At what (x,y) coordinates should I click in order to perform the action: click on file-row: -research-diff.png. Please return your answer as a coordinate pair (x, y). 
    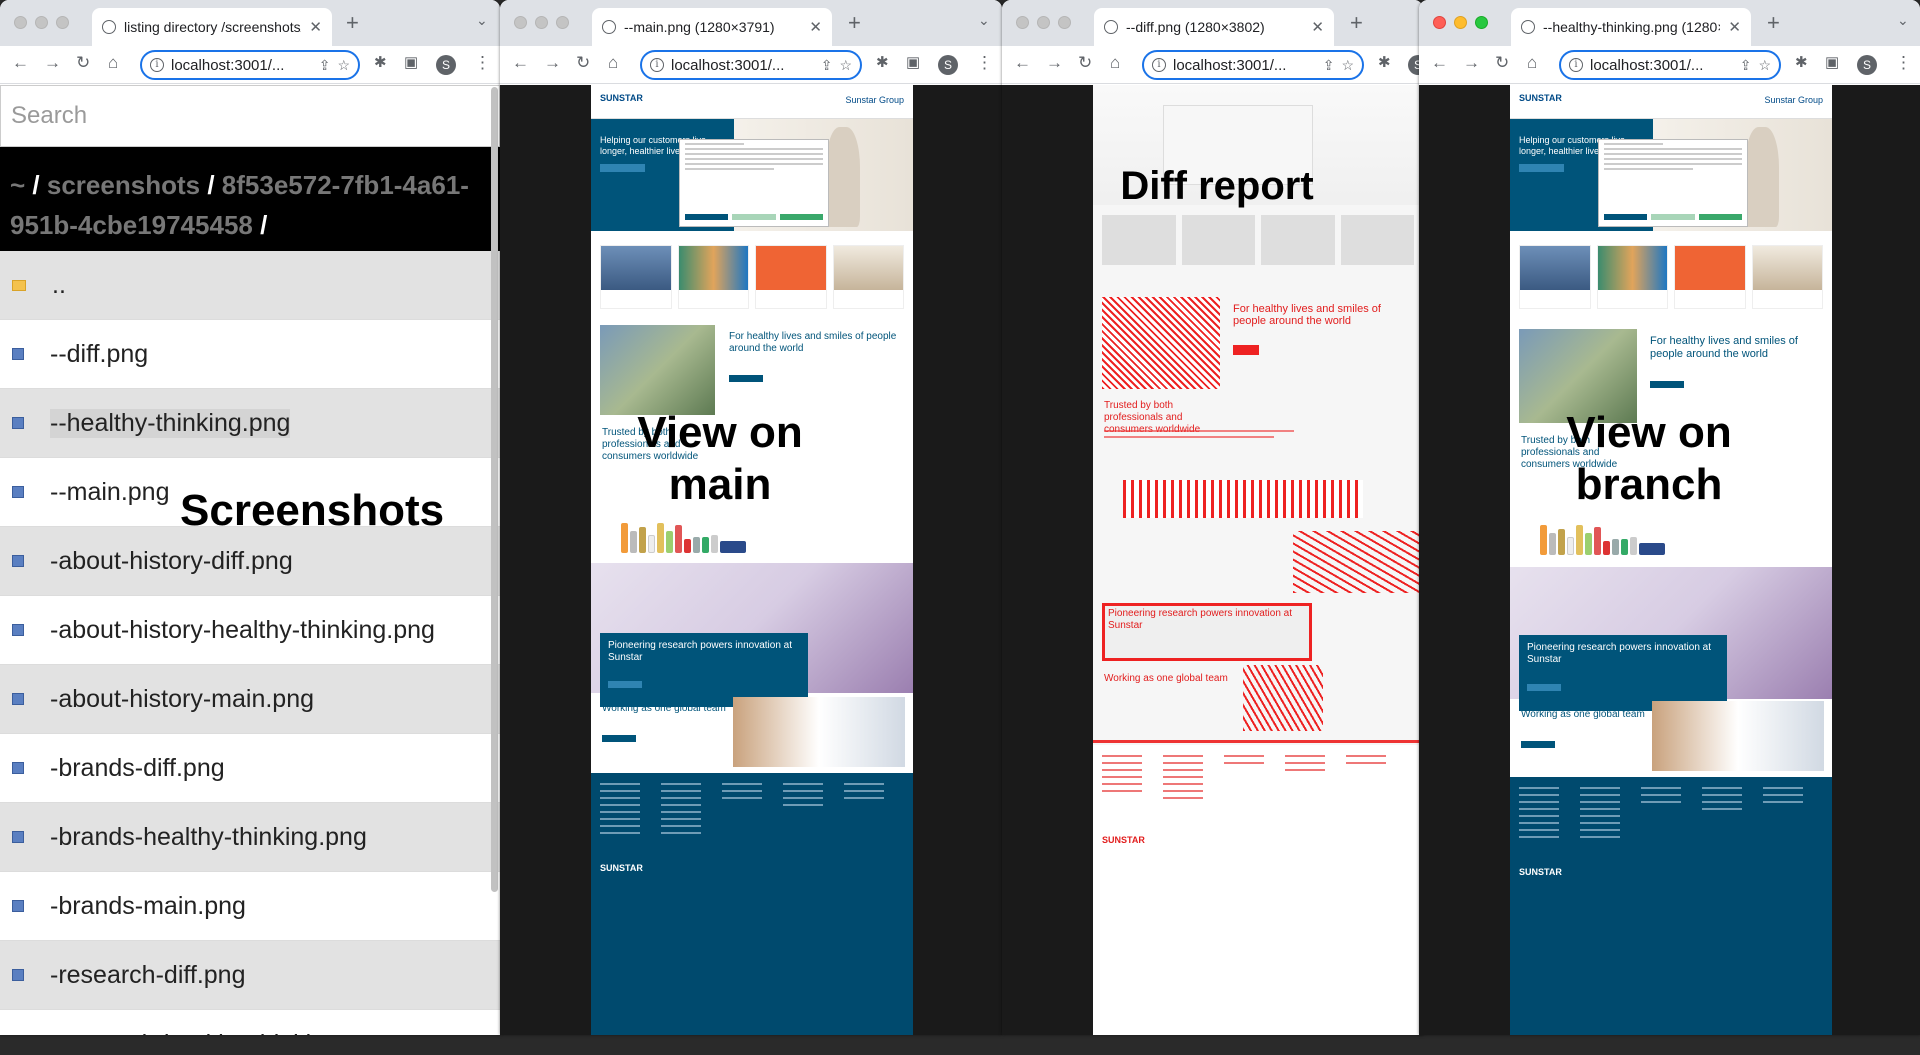
    Looking at the image, I should click on (250, 975).